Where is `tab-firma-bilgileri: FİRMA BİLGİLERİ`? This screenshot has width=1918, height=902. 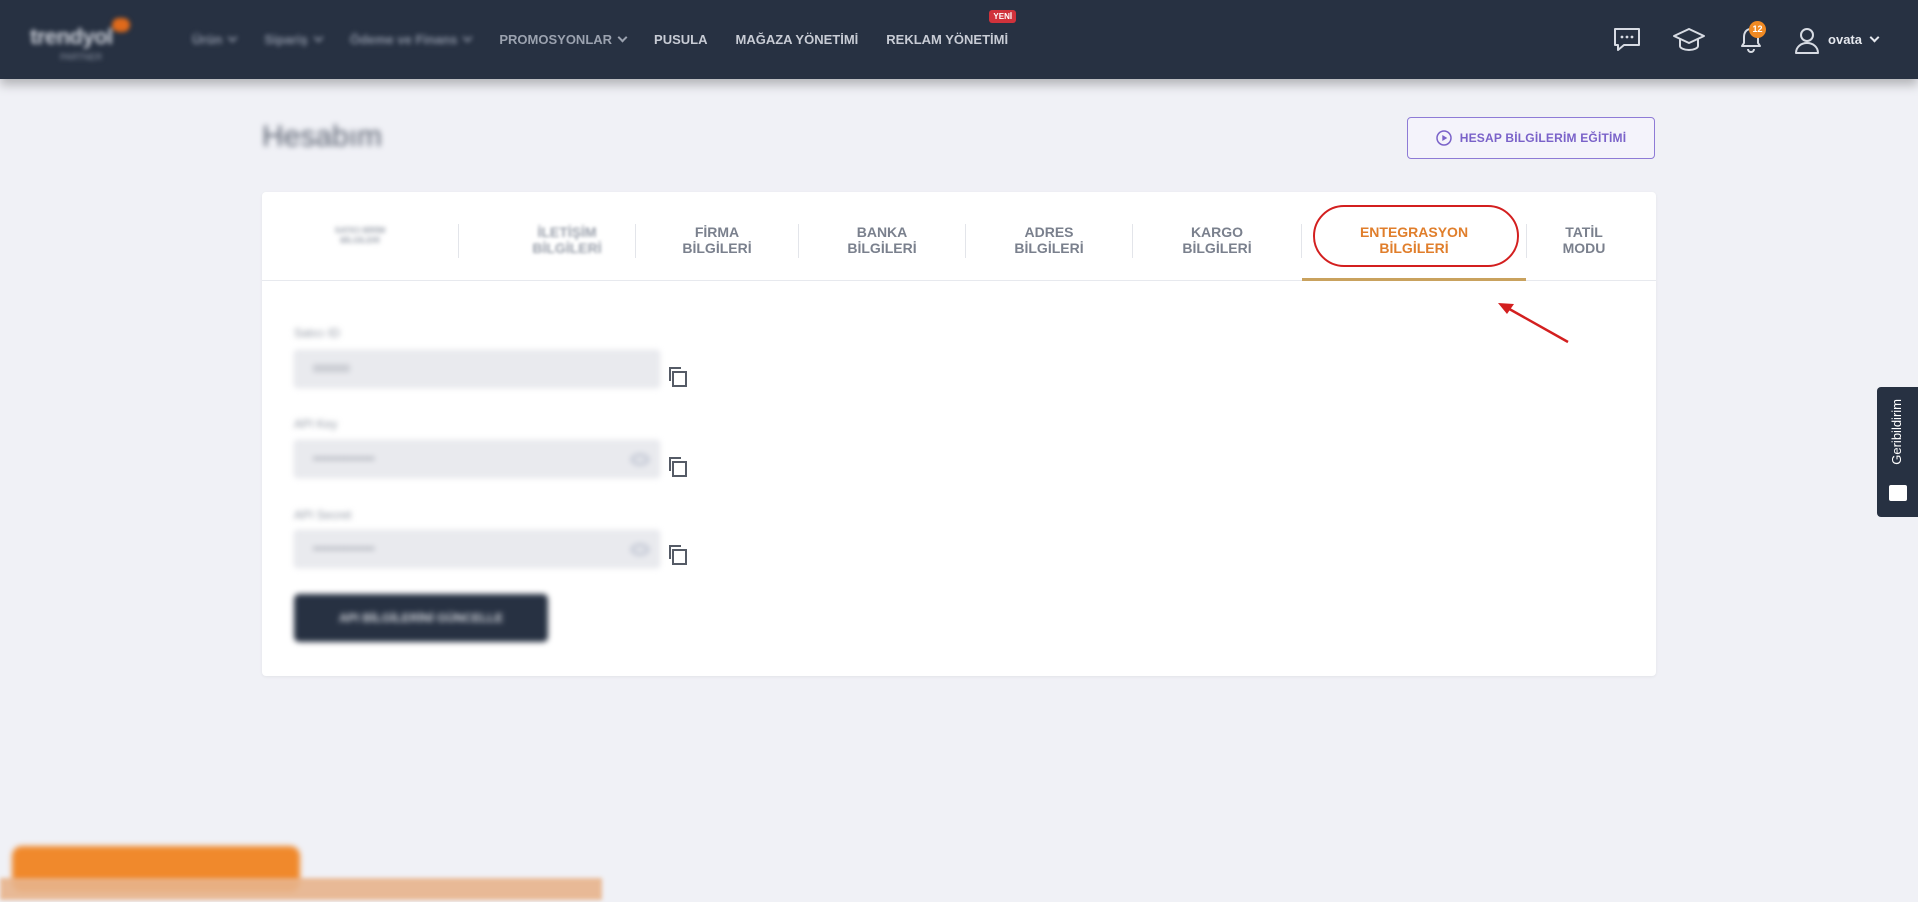
tab-firma-bilgileri: FİRMA BİLGİLERİ is located at coordinates (717, 246).